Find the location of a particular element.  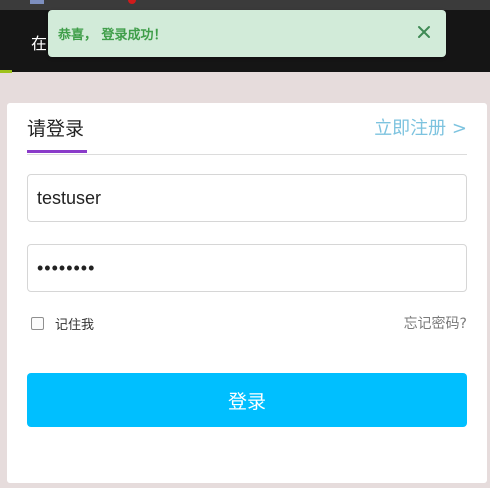

toast-message: 恭喜， 登录成功！ is located at coordinates (112, 35).